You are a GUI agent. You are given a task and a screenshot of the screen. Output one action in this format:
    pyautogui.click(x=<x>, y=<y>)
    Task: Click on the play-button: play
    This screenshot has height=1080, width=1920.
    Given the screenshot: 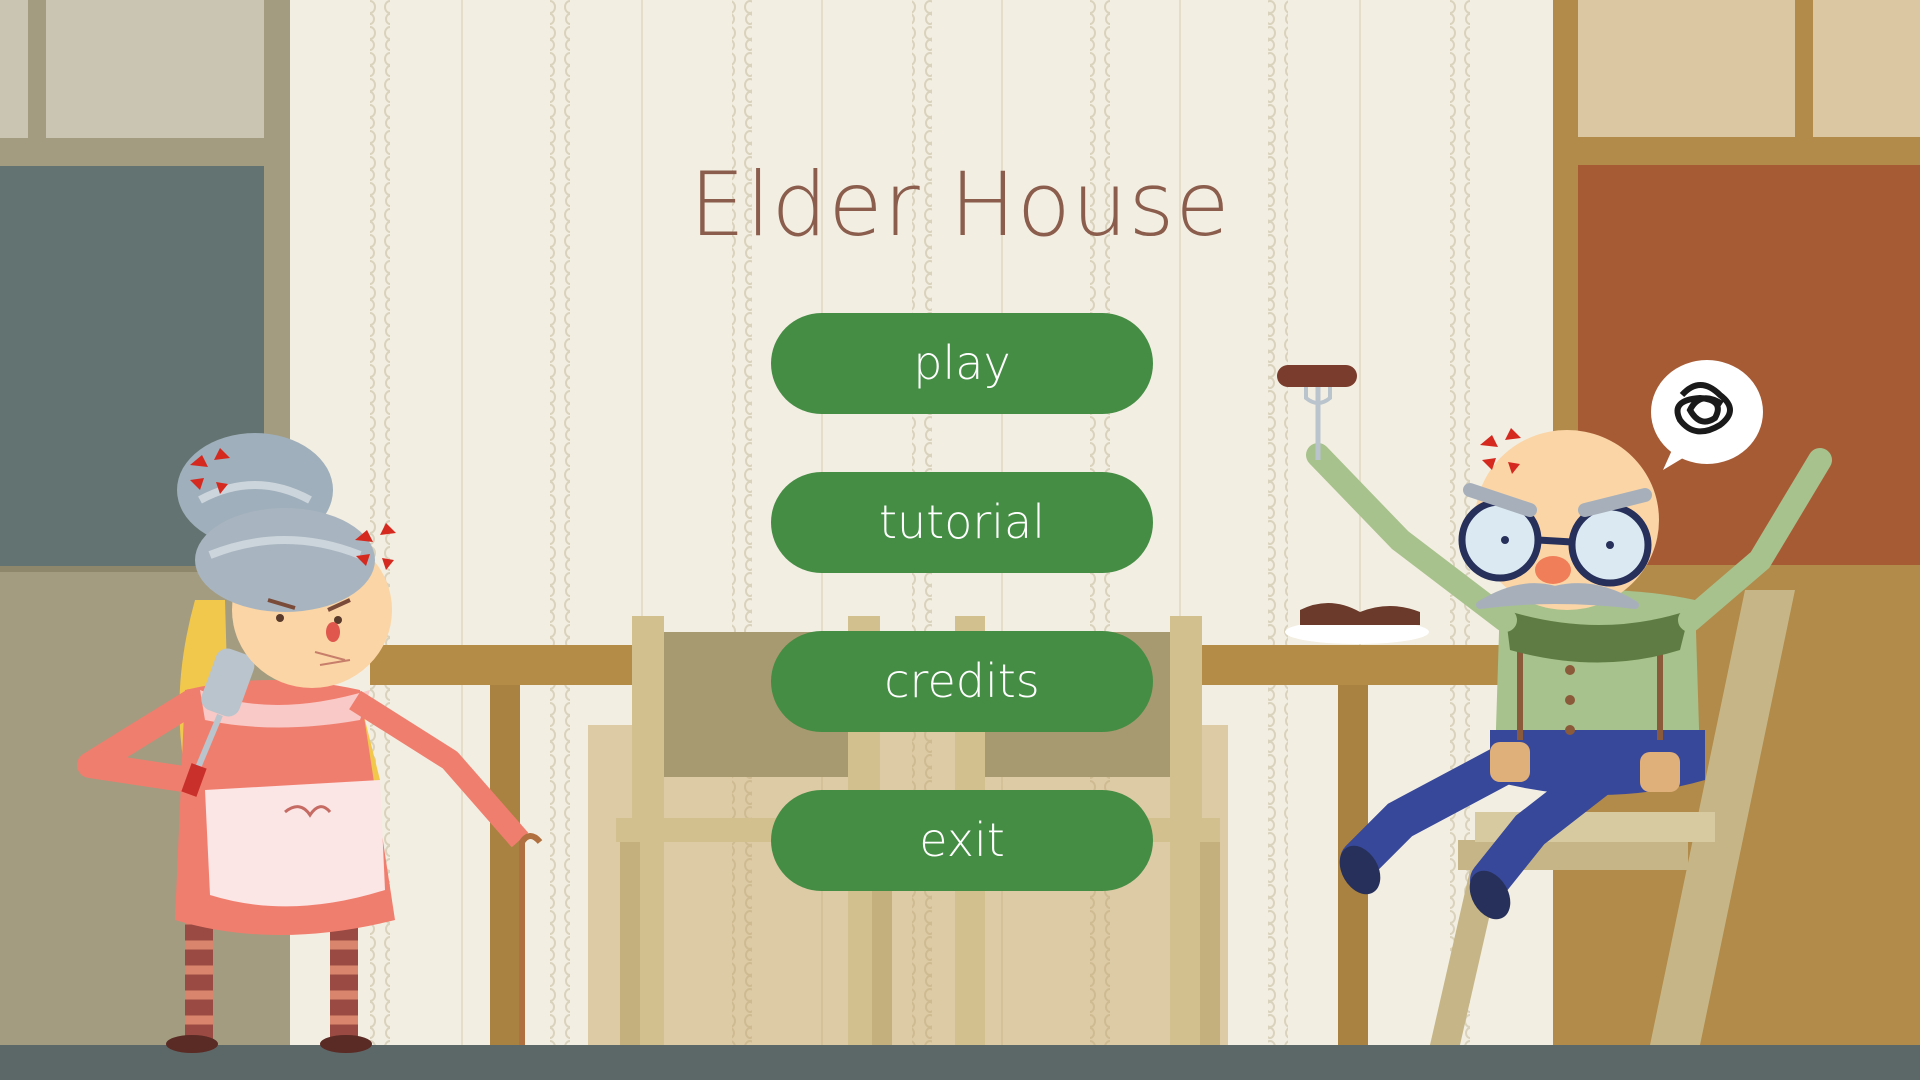 What is the action you would take?
    pyautogui.click(x=962, y=363)
    